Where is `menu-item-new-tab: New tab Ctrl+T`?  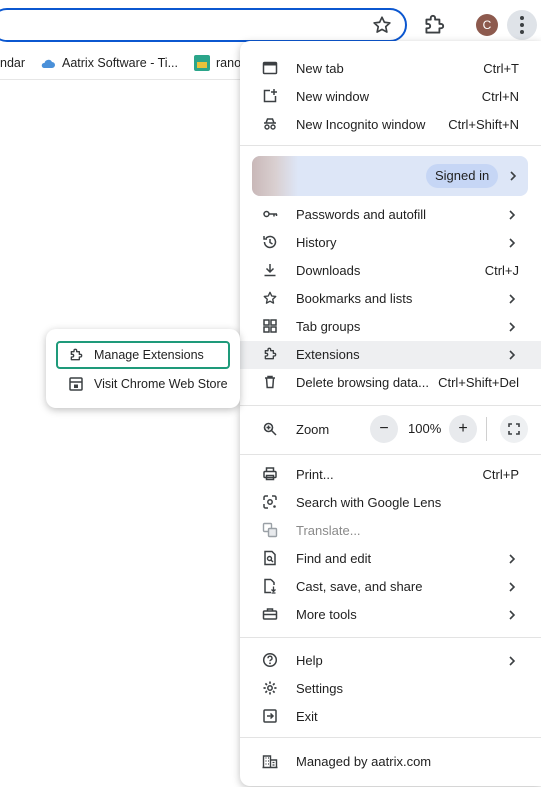
menu-item-new-tab: New tab Ctrl+T is located at coordinates (390, 69).